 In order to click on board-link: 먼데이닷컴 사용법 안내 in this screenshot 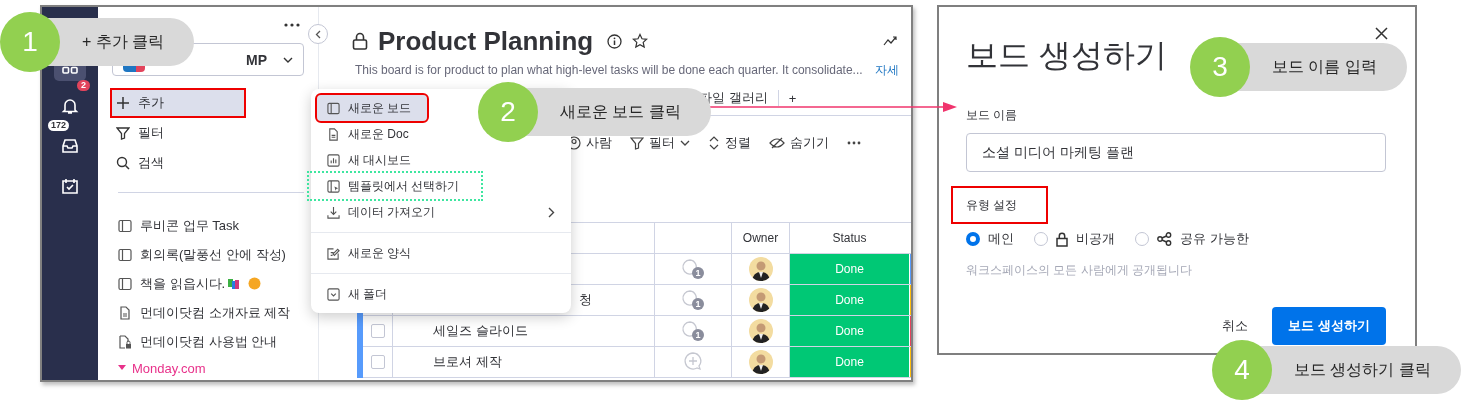, I will do `click(215, 341)`.